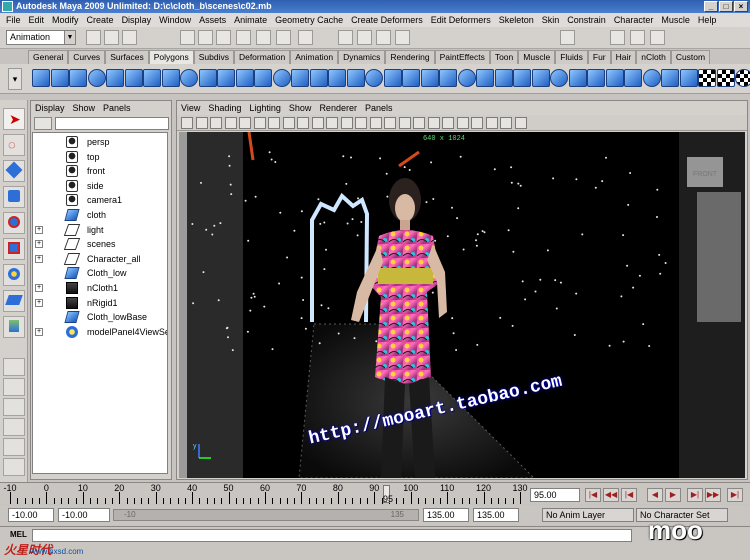 Image resolution: width=750 pixels, height=560 pixels. Describe the element at coordinates (263, 78) in the screenshot. I see `combine-icon` at that location.